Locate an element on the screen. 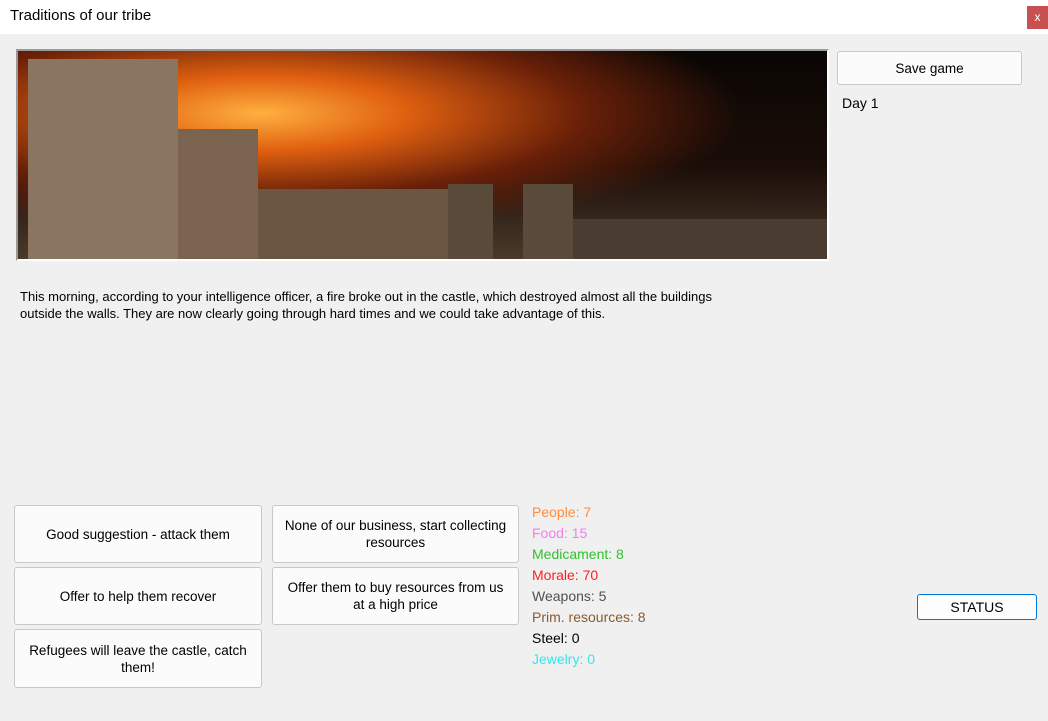 Image resolution: width=1048 pixels, height=721 pixels. stat-prim-resources: Prim. resources: 8 is located at coordinates (589, 617).